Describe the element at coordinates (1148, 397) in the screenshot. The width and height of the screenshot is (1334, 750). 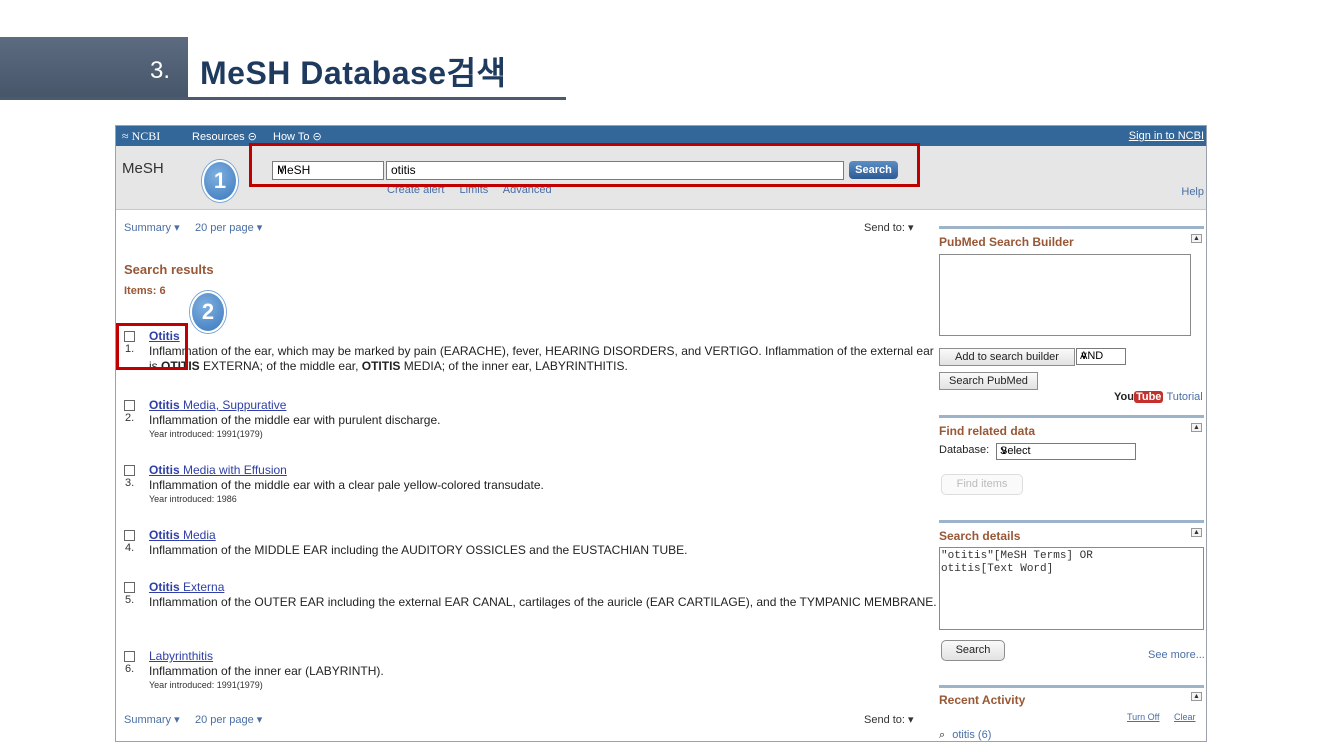
I see `youtube-logo-tube: Tube` at that location.